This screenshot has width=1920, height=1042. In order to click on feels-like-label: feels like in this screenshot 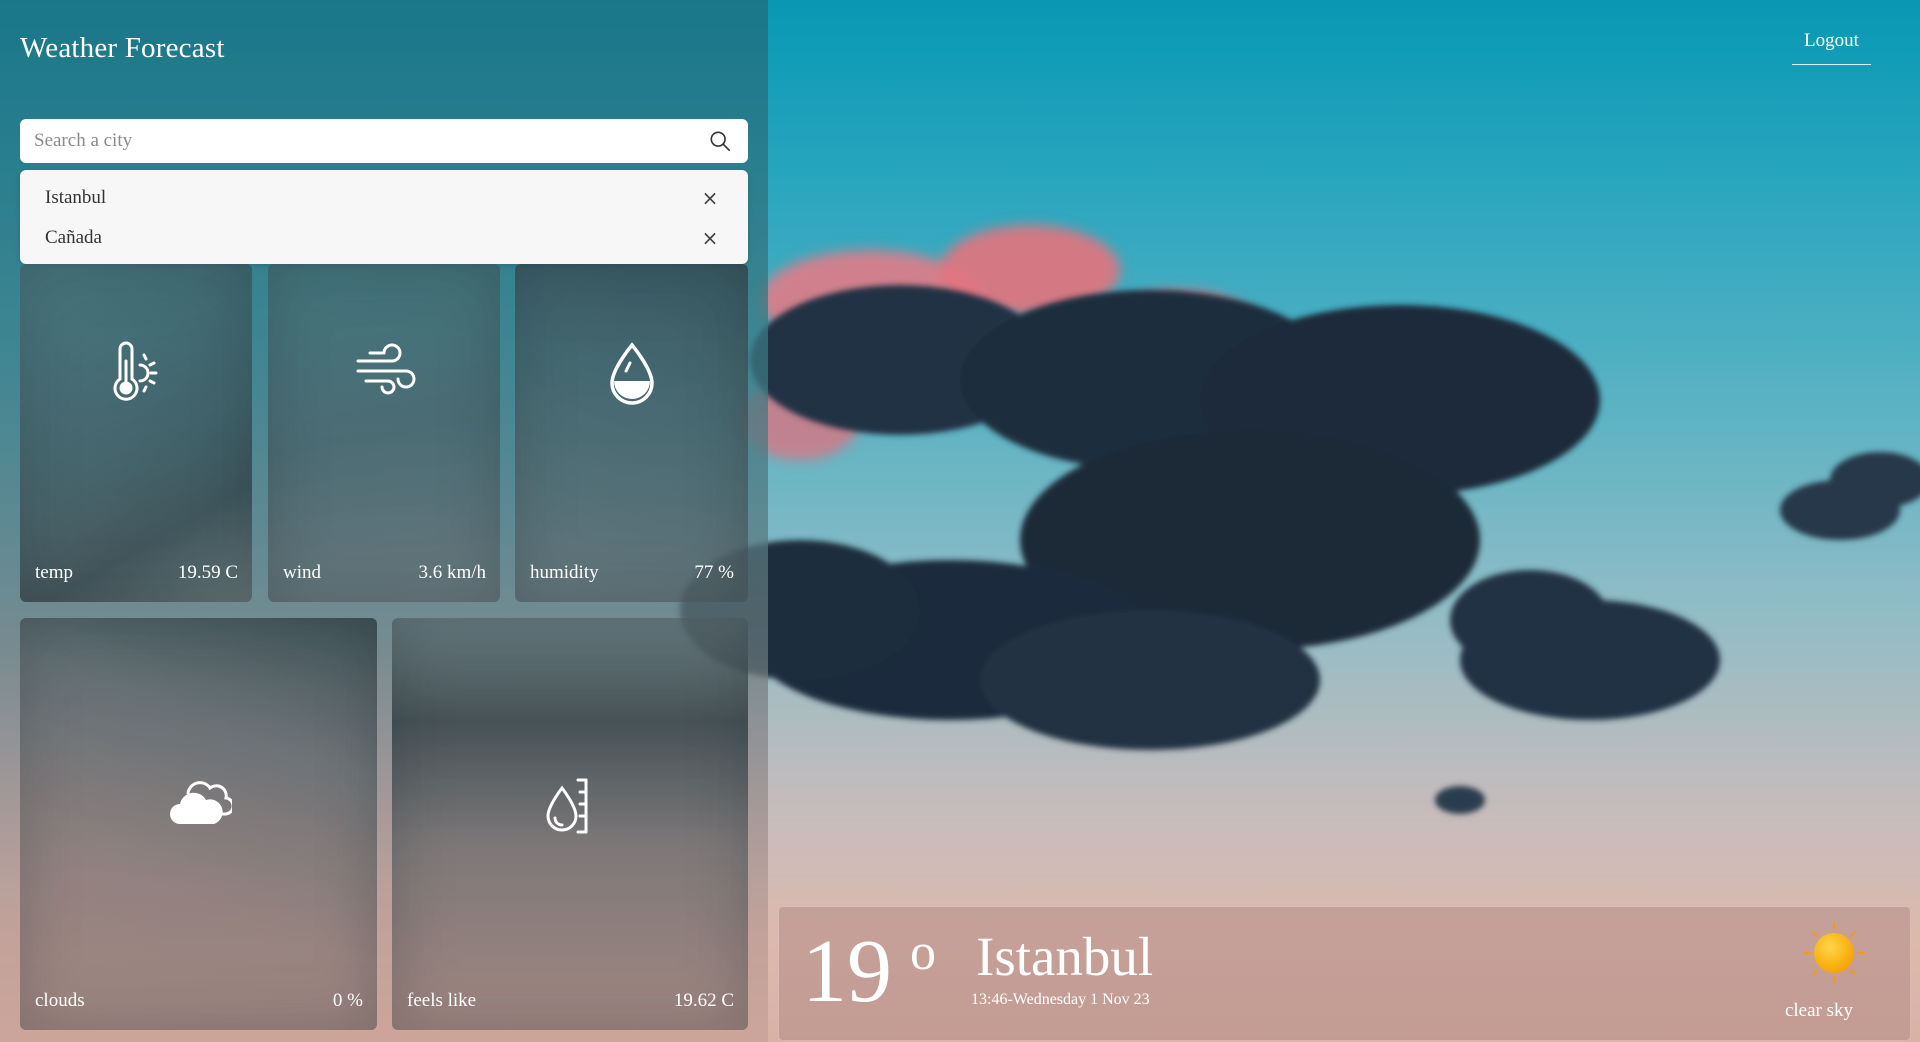, I will do `click(442, 1000)`.